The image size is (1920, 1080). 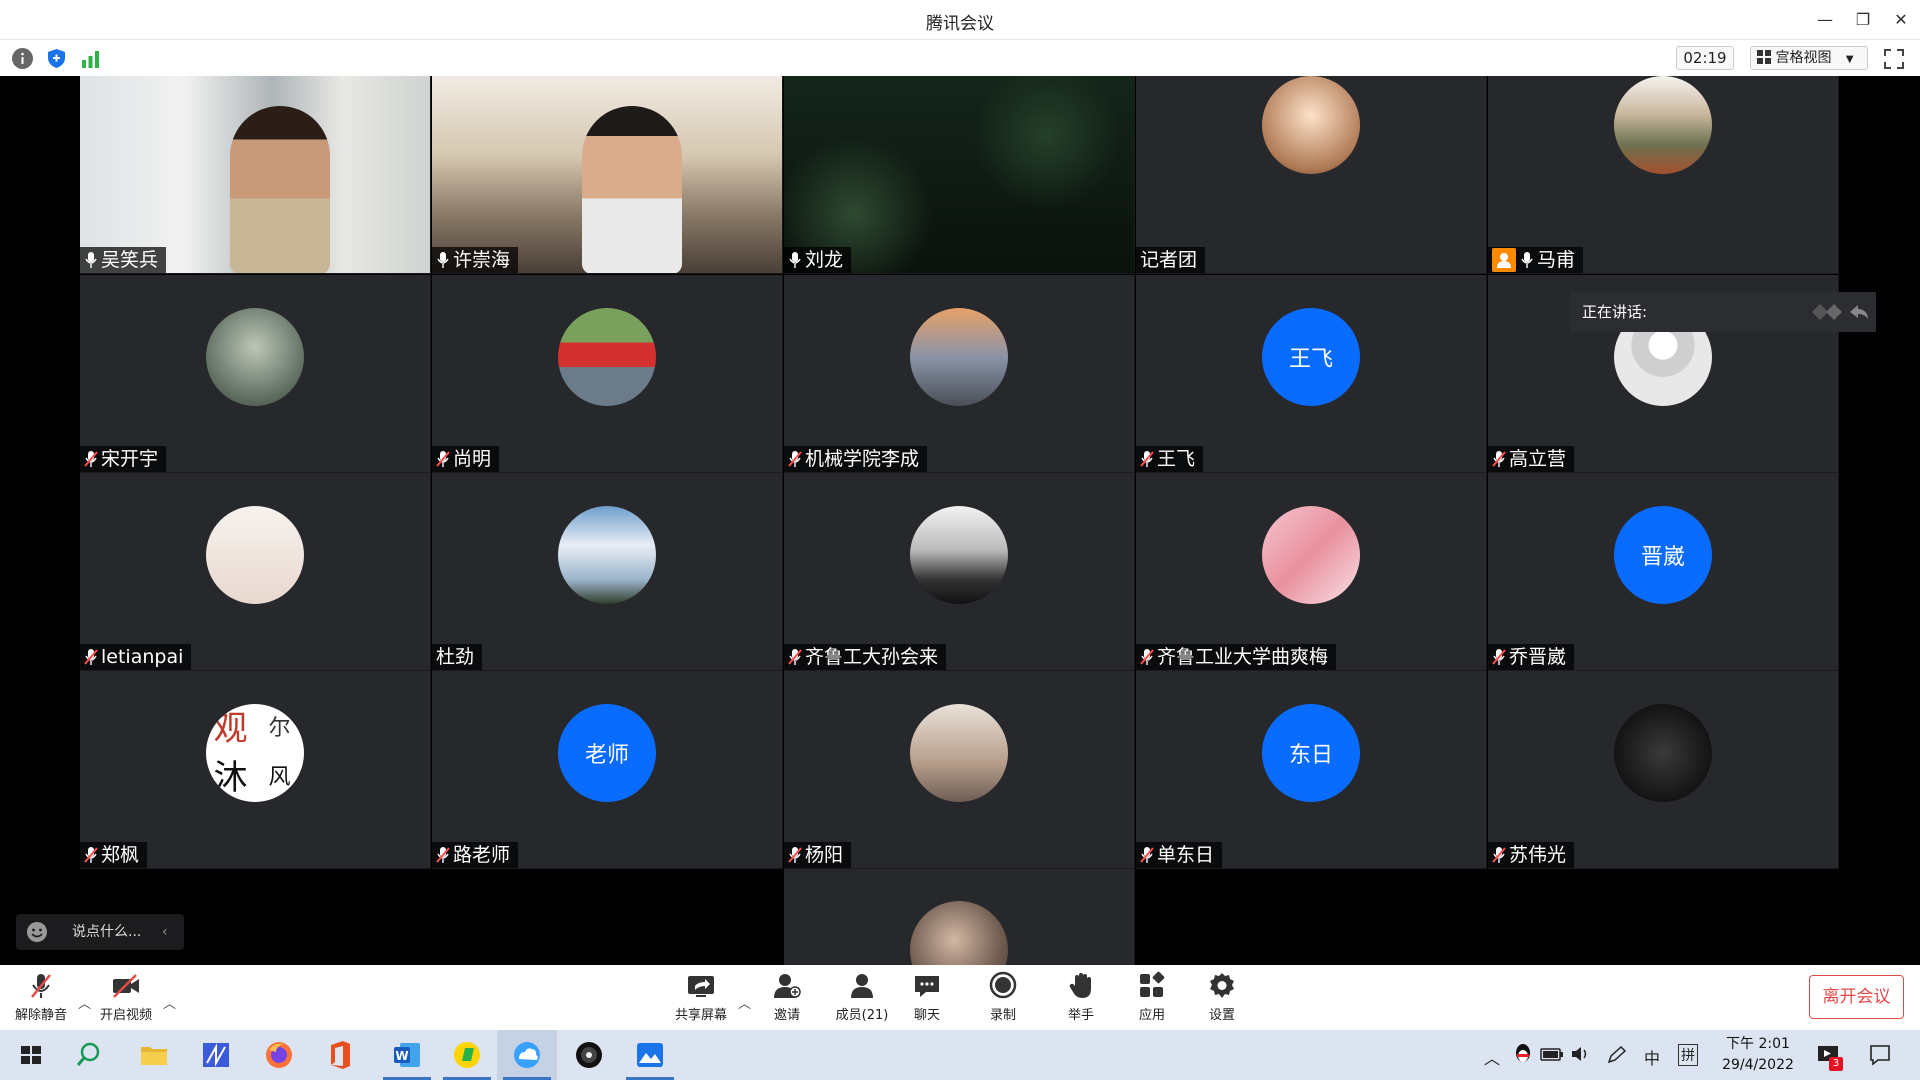 What do you see at coordinates (90, 58) in the screenshot?
I see `signal-icon` at bounding box center [90, 58].